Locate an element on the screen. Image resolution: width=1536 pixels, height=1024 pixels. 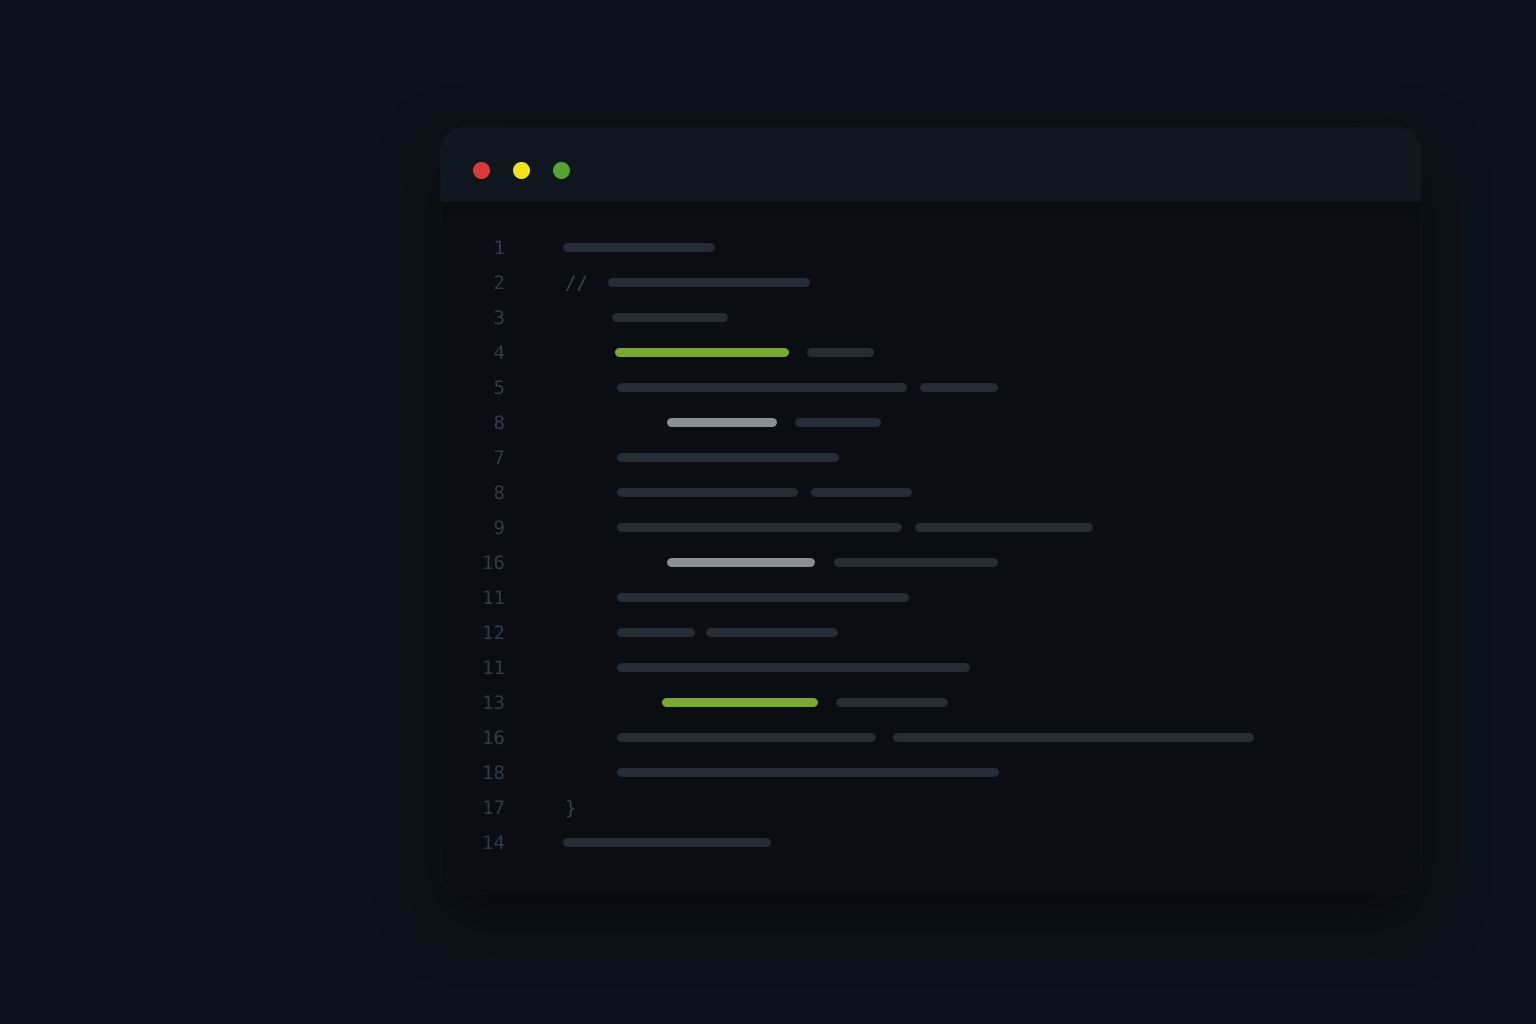
maximize-button is located at coordinates (561, 170).